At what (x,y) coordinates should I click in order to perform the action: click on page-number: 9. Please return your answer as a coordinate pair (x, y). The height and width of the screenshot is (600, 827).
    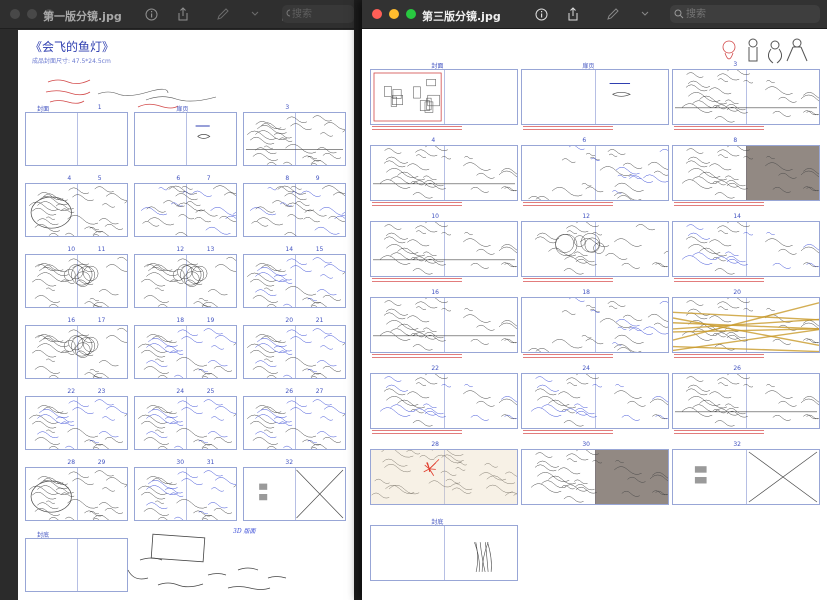
    Looking at the image, I should click on (317, 178).